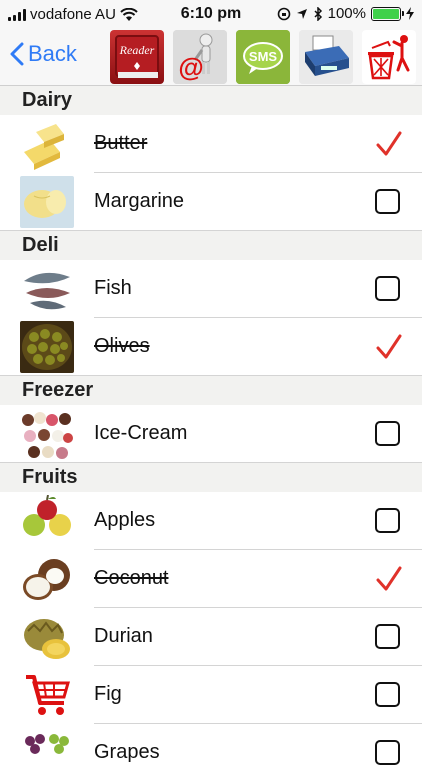  What do you see at coordinates (47, 637) in the screenshot?
I see `durian-image` at bounding box center [47, 637].